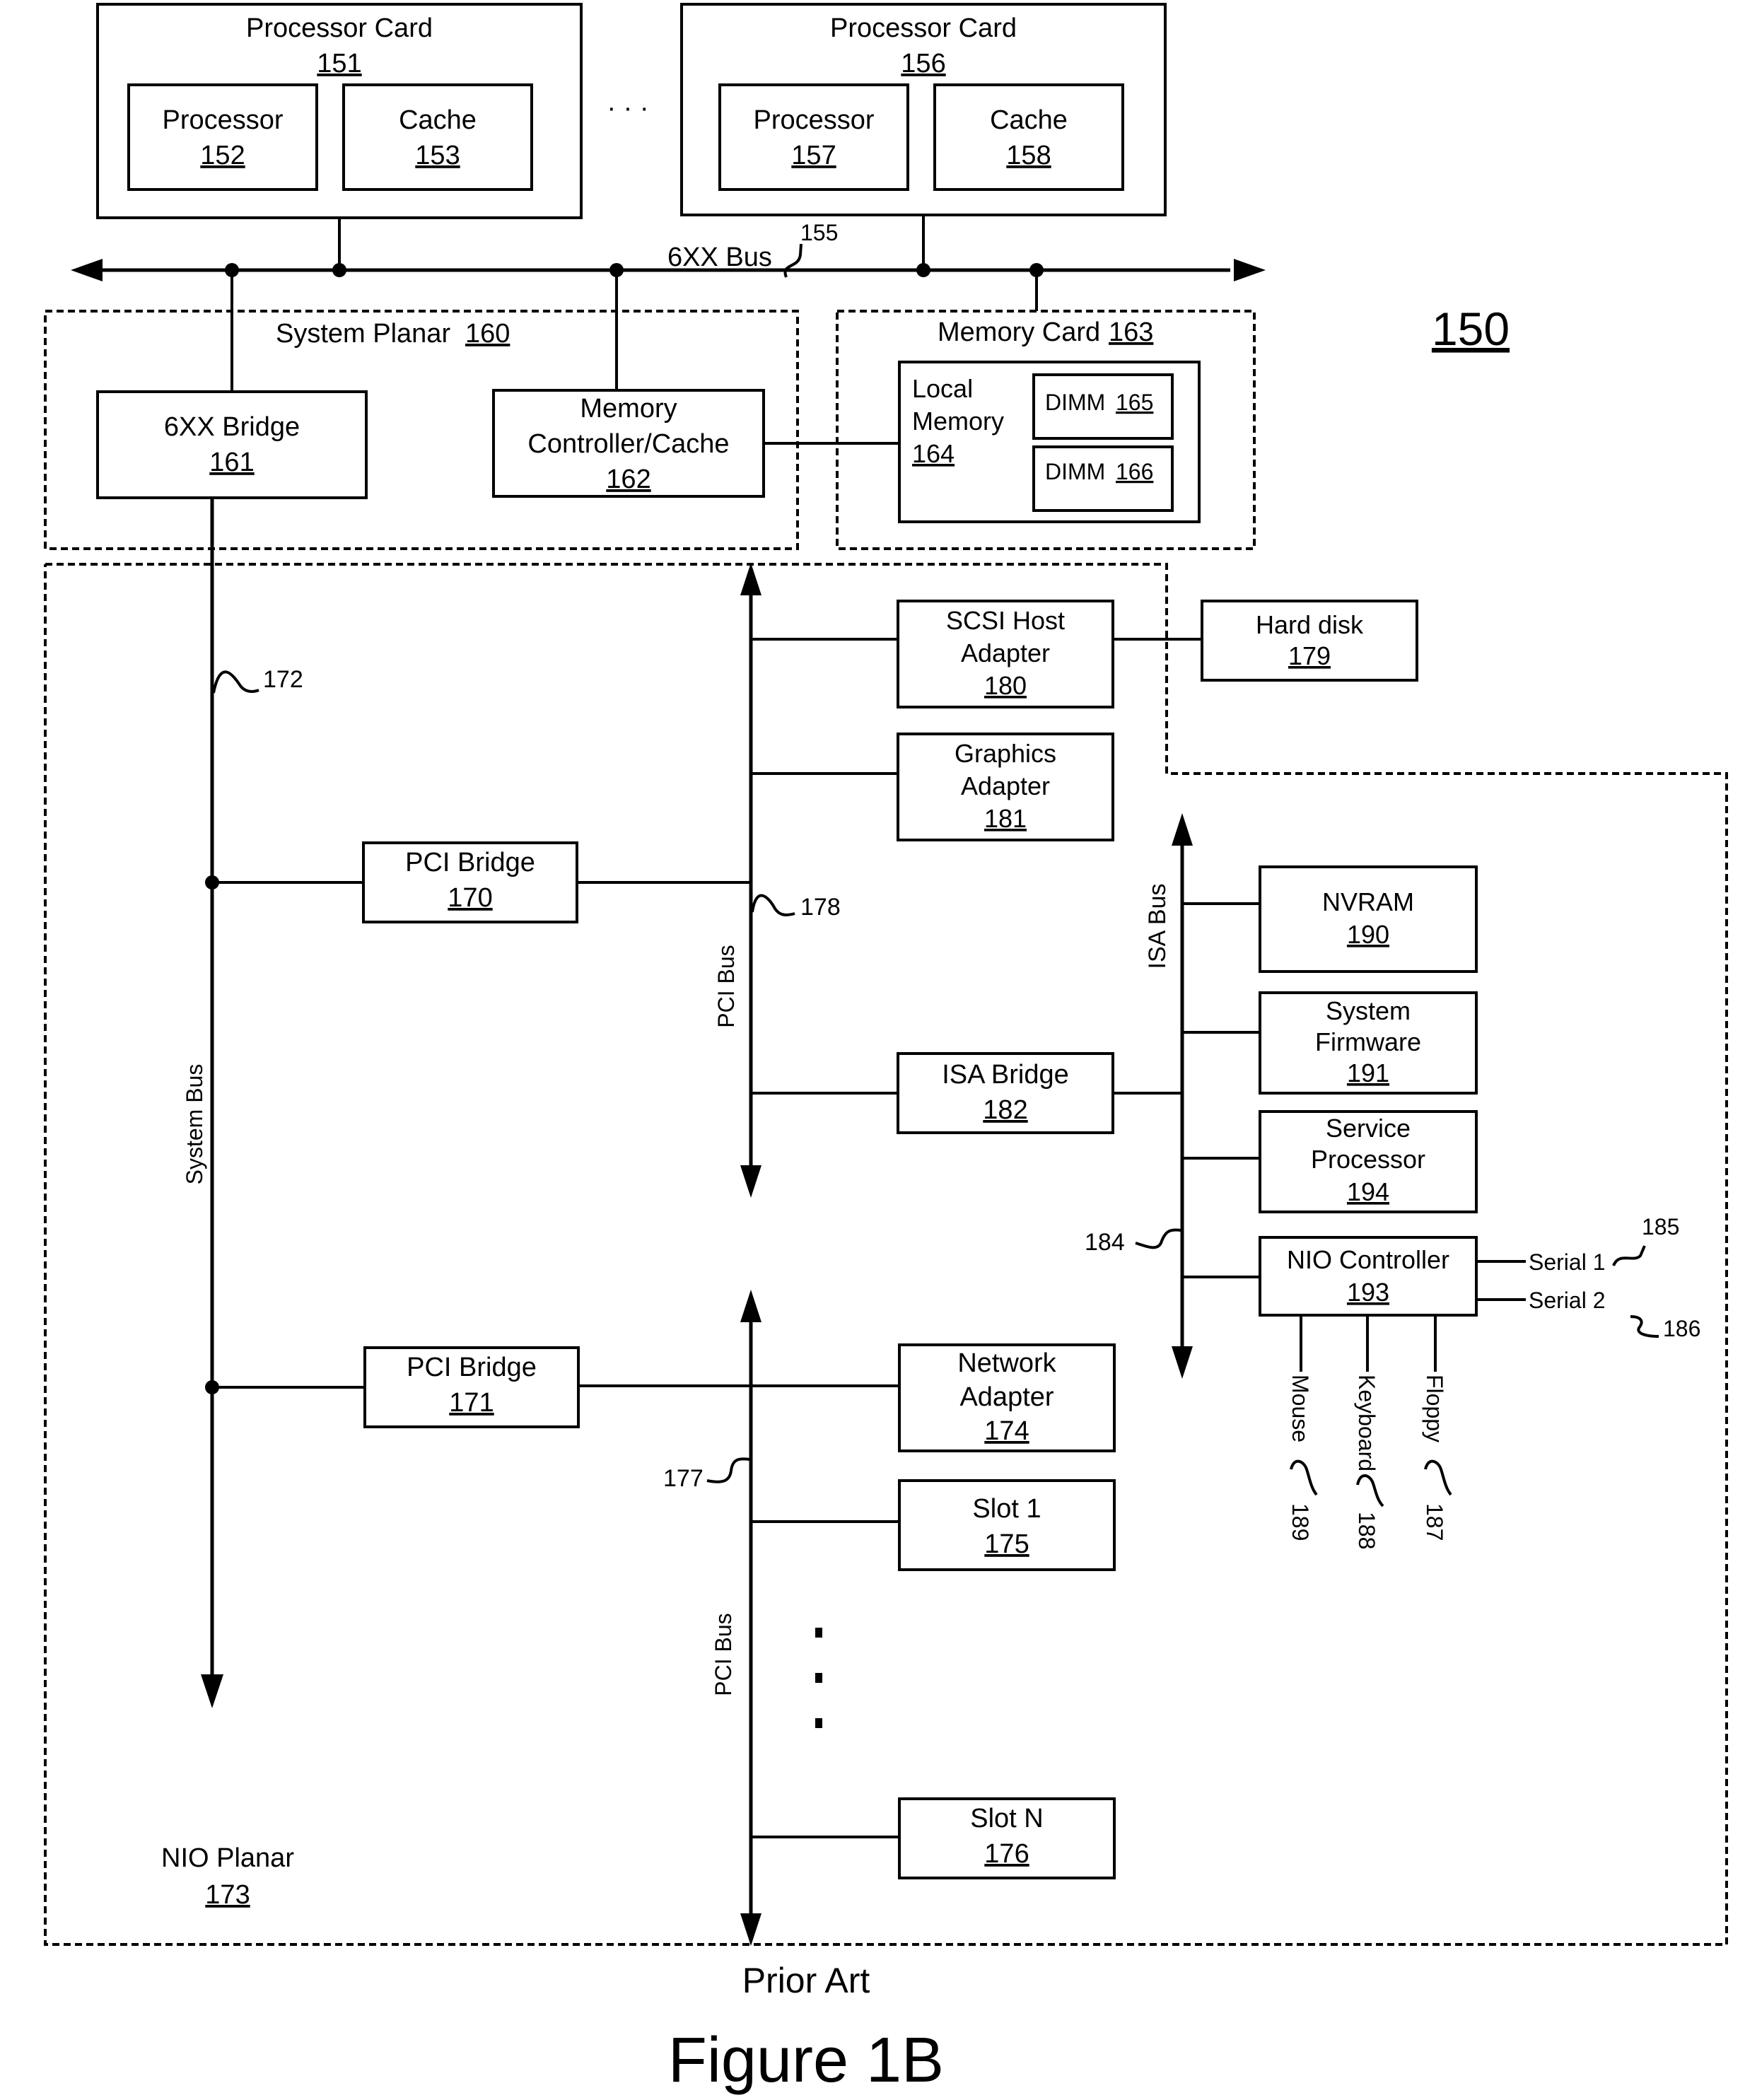 The width and height of the screenshot is (1745, 2100). Describe the element at coordinates (1006, 1509) in the screenshot. I see `slot1-label: Slot 1` at that location.